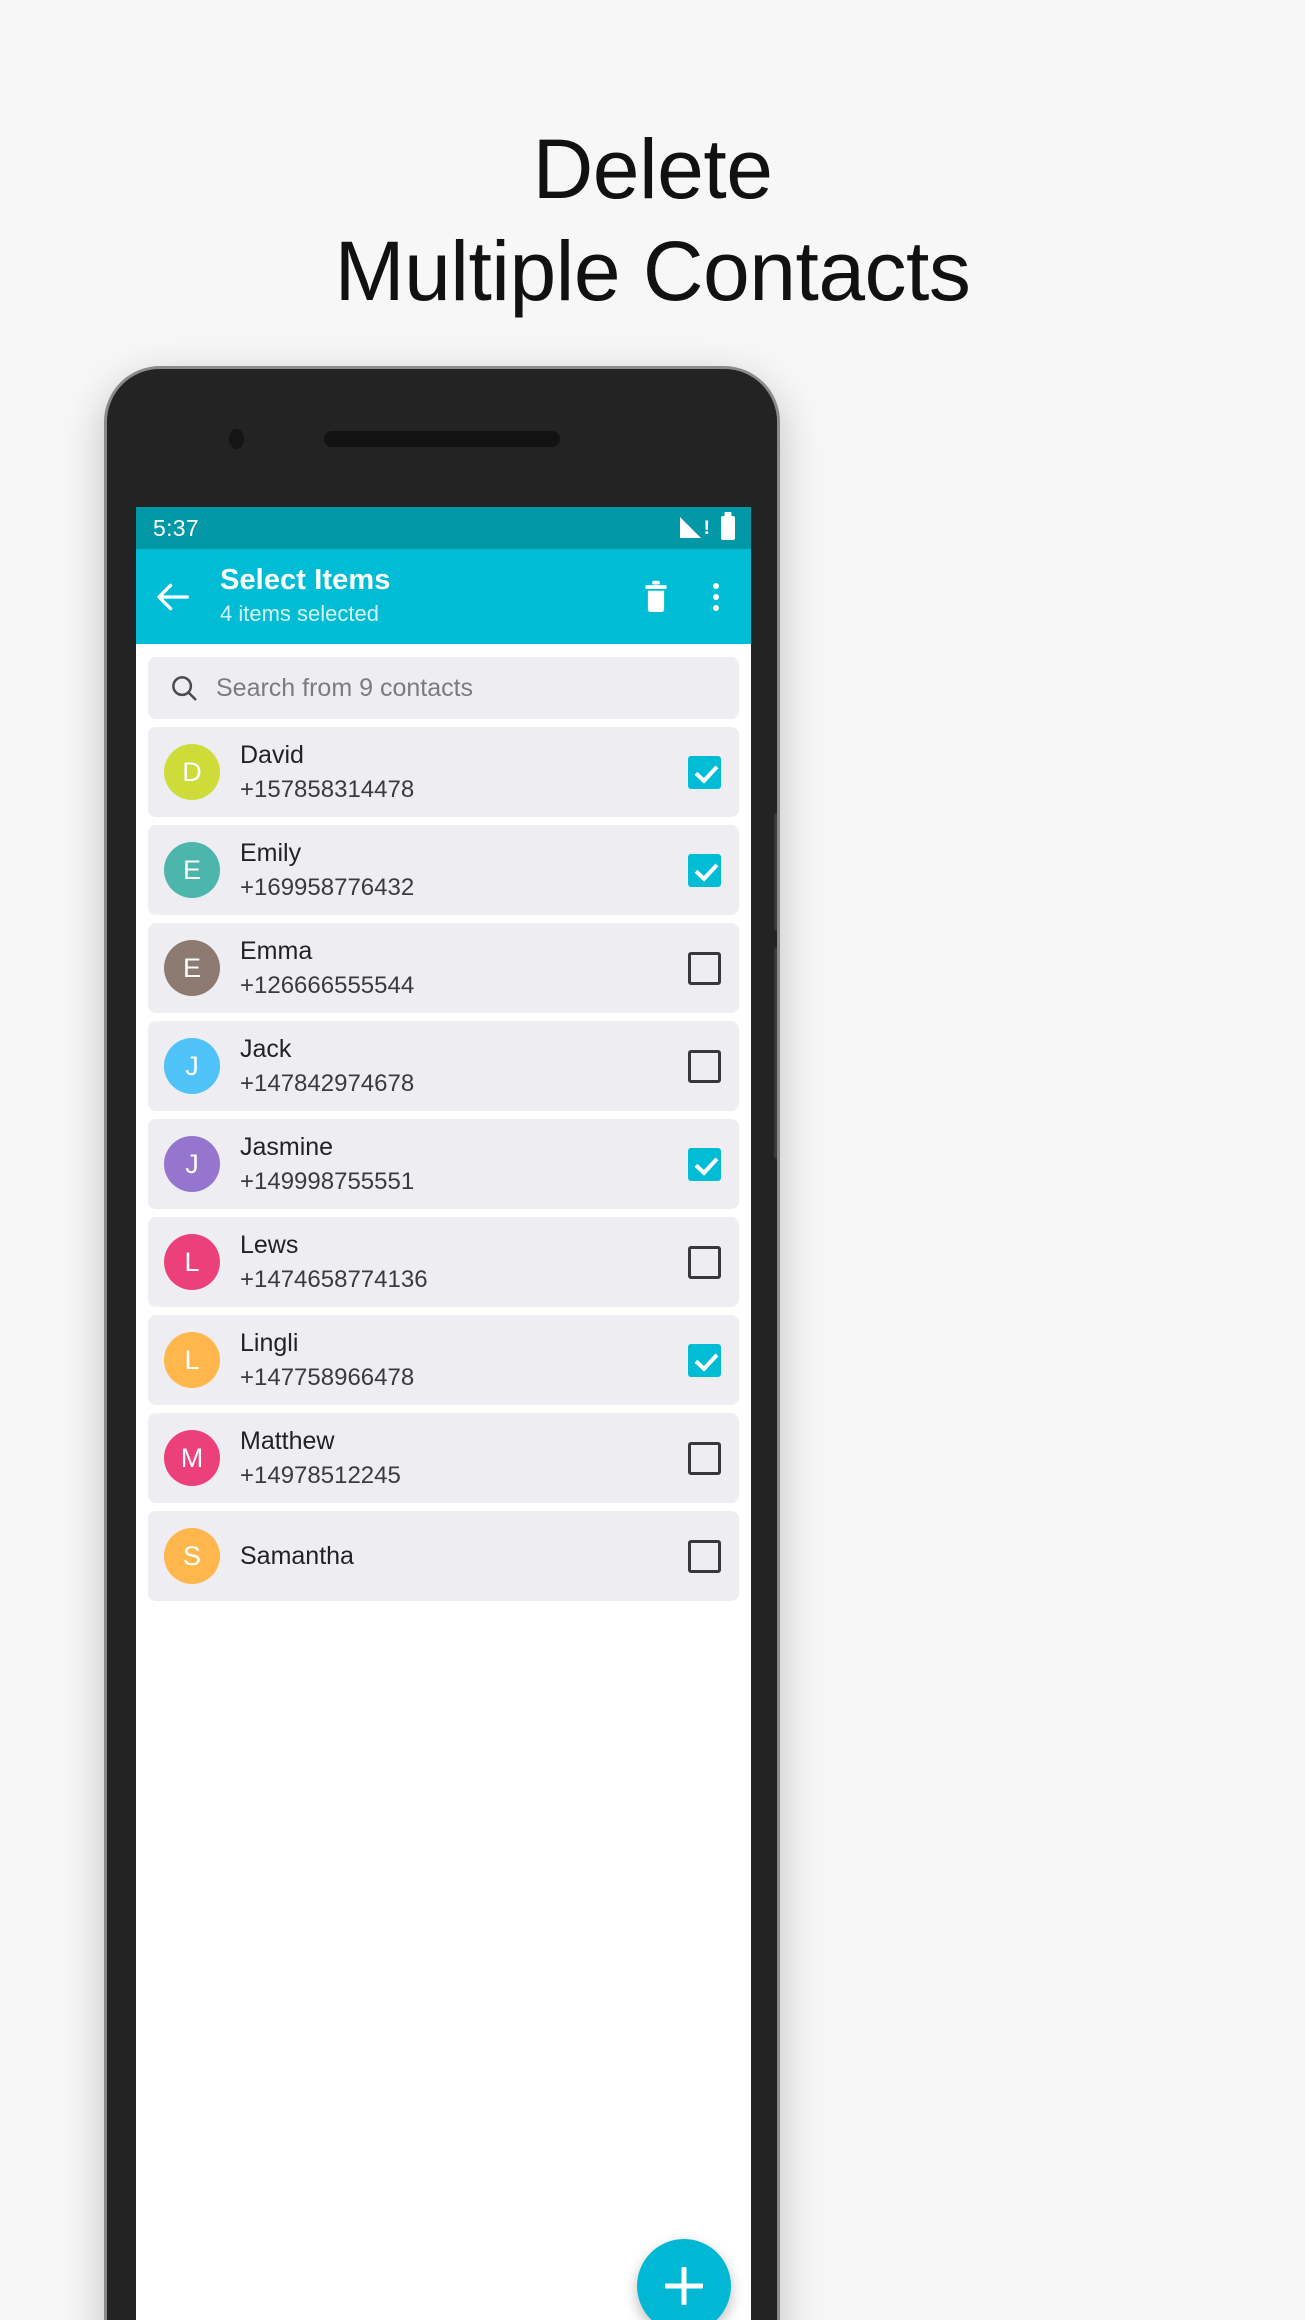 The image size is (1305, 2320). Describe the element at coordinates (327, 789) in the screenshot. I see `contact-phone: +157858314478` at that location.